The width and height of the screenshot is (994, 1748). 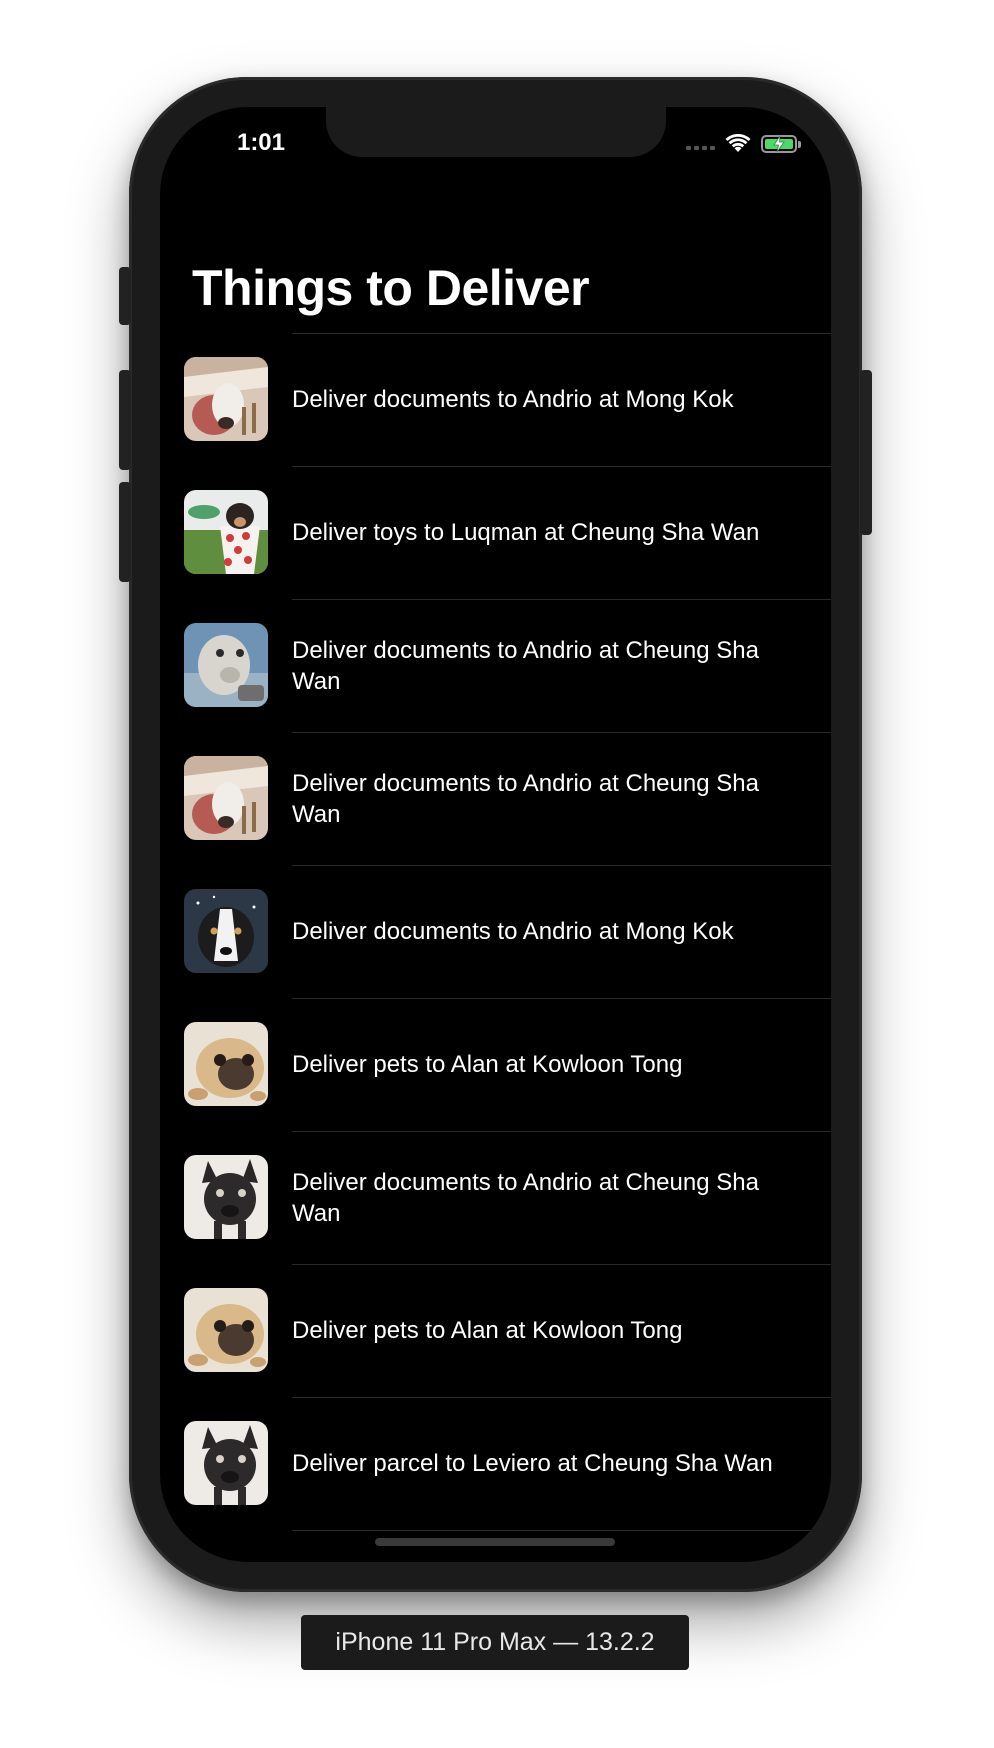 I want to click on list-item, so click(x=495, y=1546).